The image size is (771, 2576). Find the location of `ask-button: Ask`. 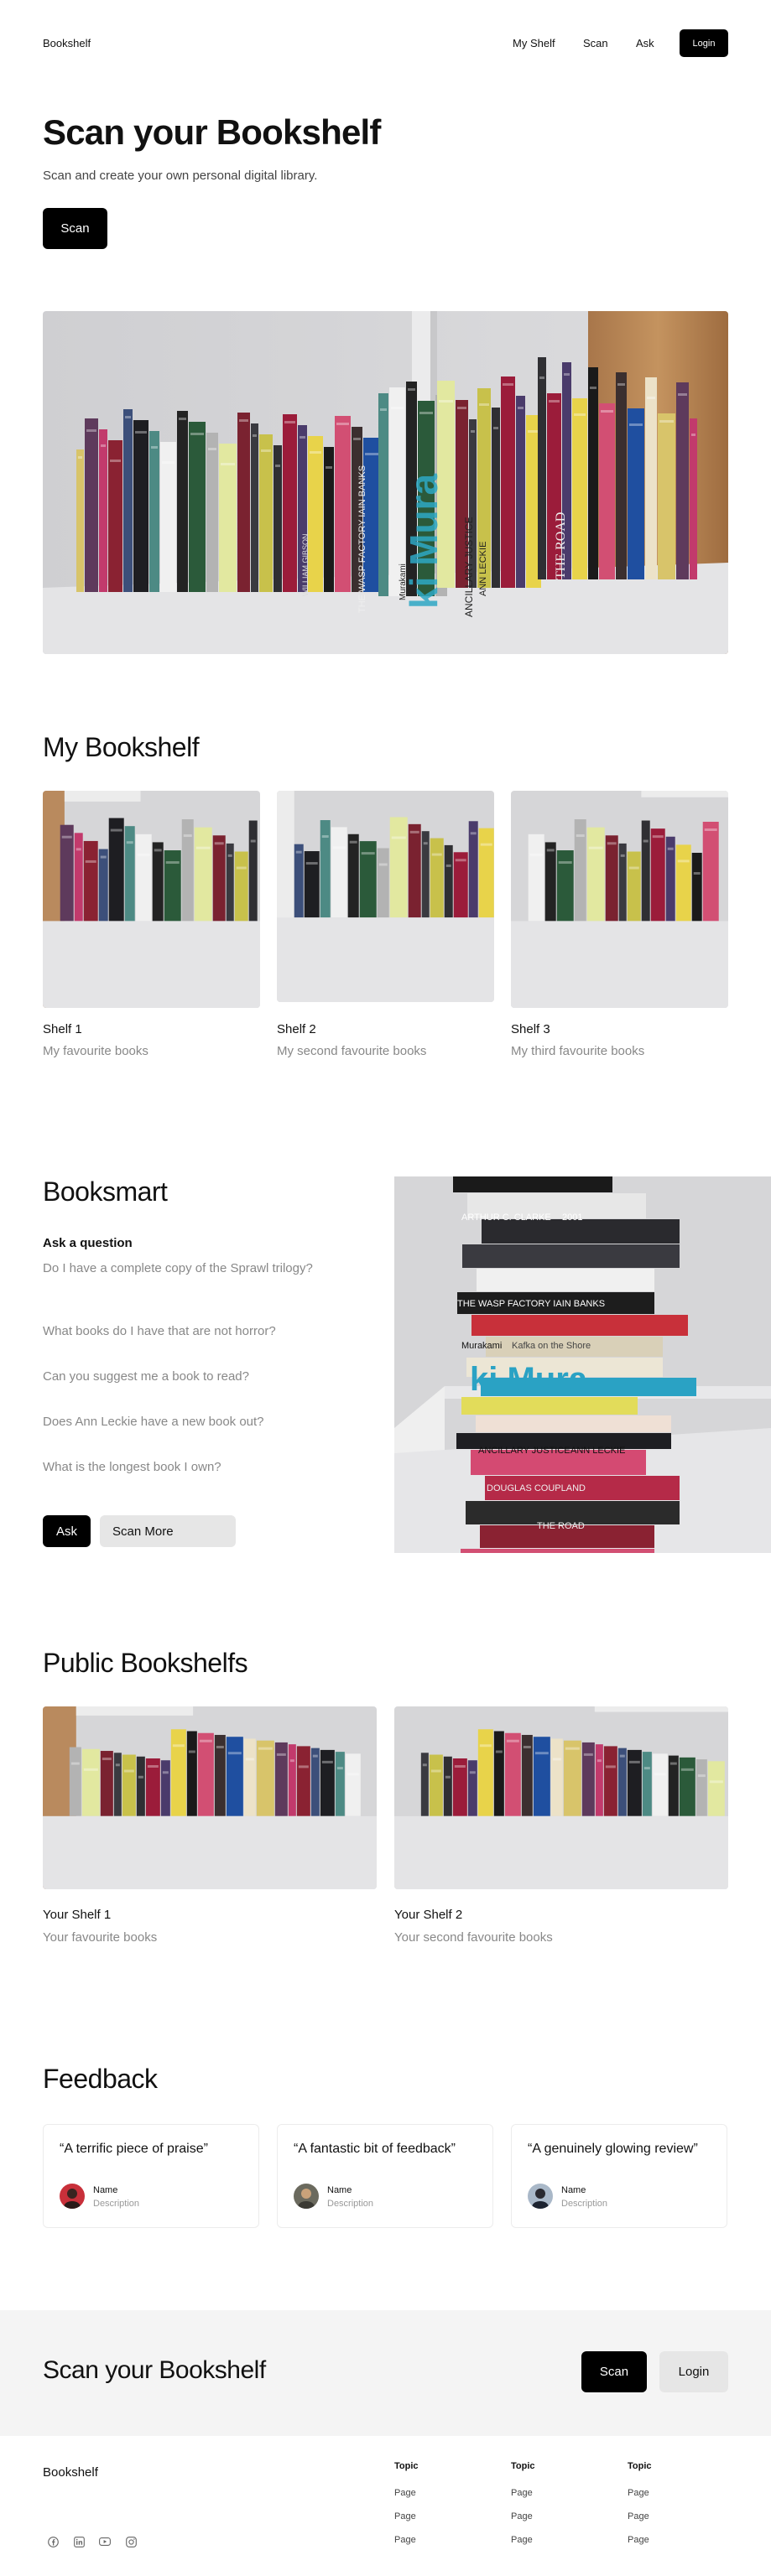

ask-button: Ask is located at coordinates (67, 1531).